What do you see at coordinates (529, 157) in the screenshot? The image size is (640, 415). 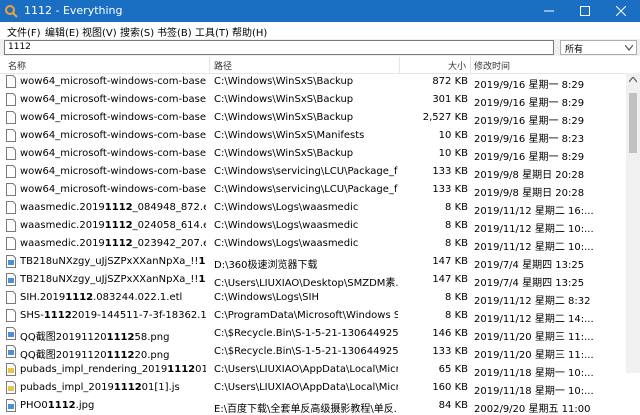 I see `file-date: 2019/9/16 星期一 8:29` at bounding box center [529, 157].